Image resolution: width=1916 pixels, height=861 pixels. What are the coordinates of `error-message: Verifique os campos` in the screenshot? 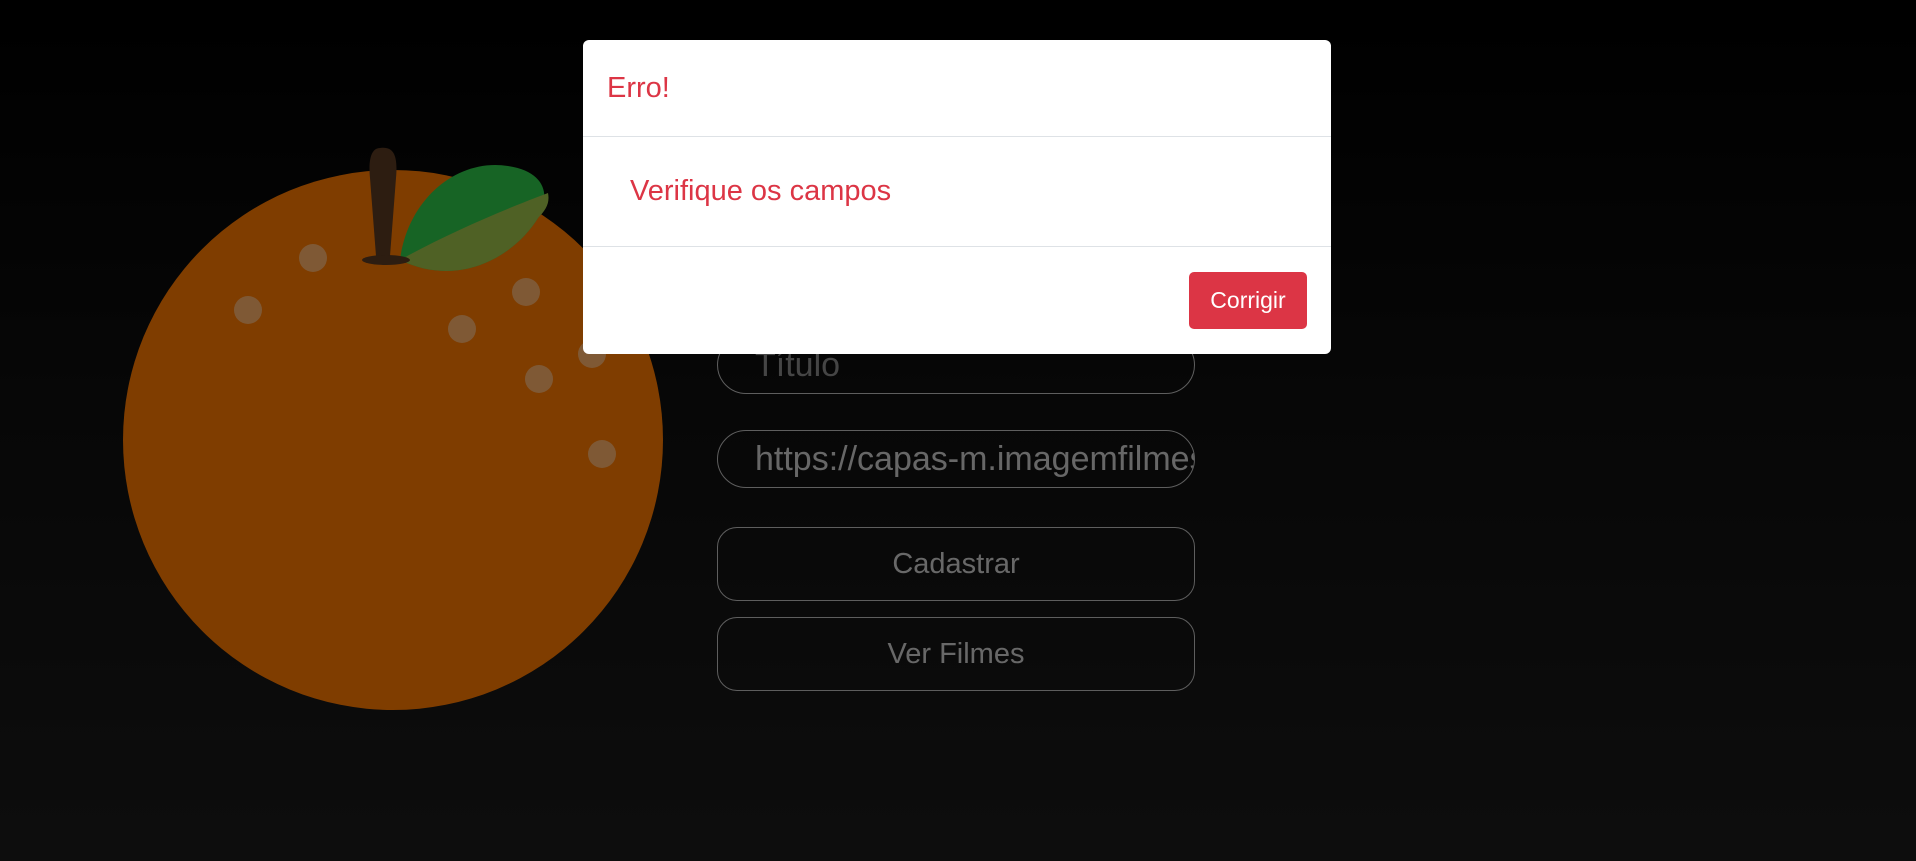 It's located at (761, 191).